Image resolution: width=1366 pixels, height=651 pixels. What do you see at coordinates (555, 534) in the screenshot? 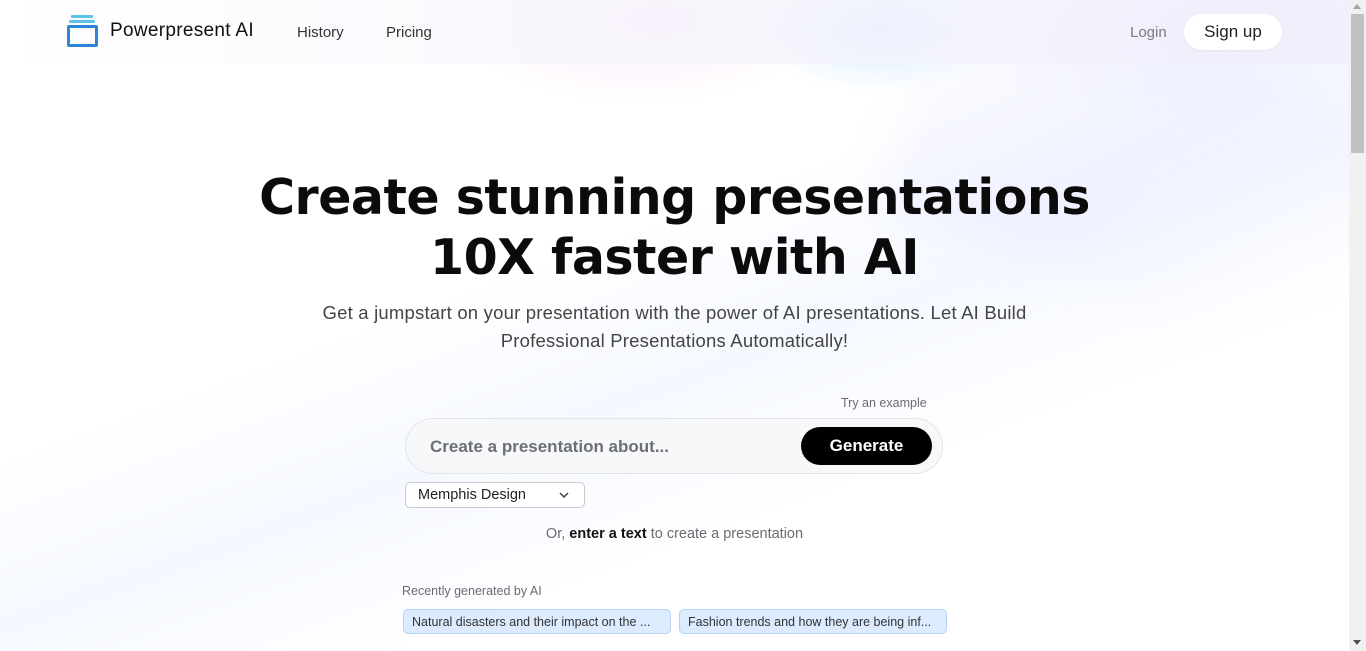
I see `alt-option-prefix: Or,` at bounding box center [555, 534].